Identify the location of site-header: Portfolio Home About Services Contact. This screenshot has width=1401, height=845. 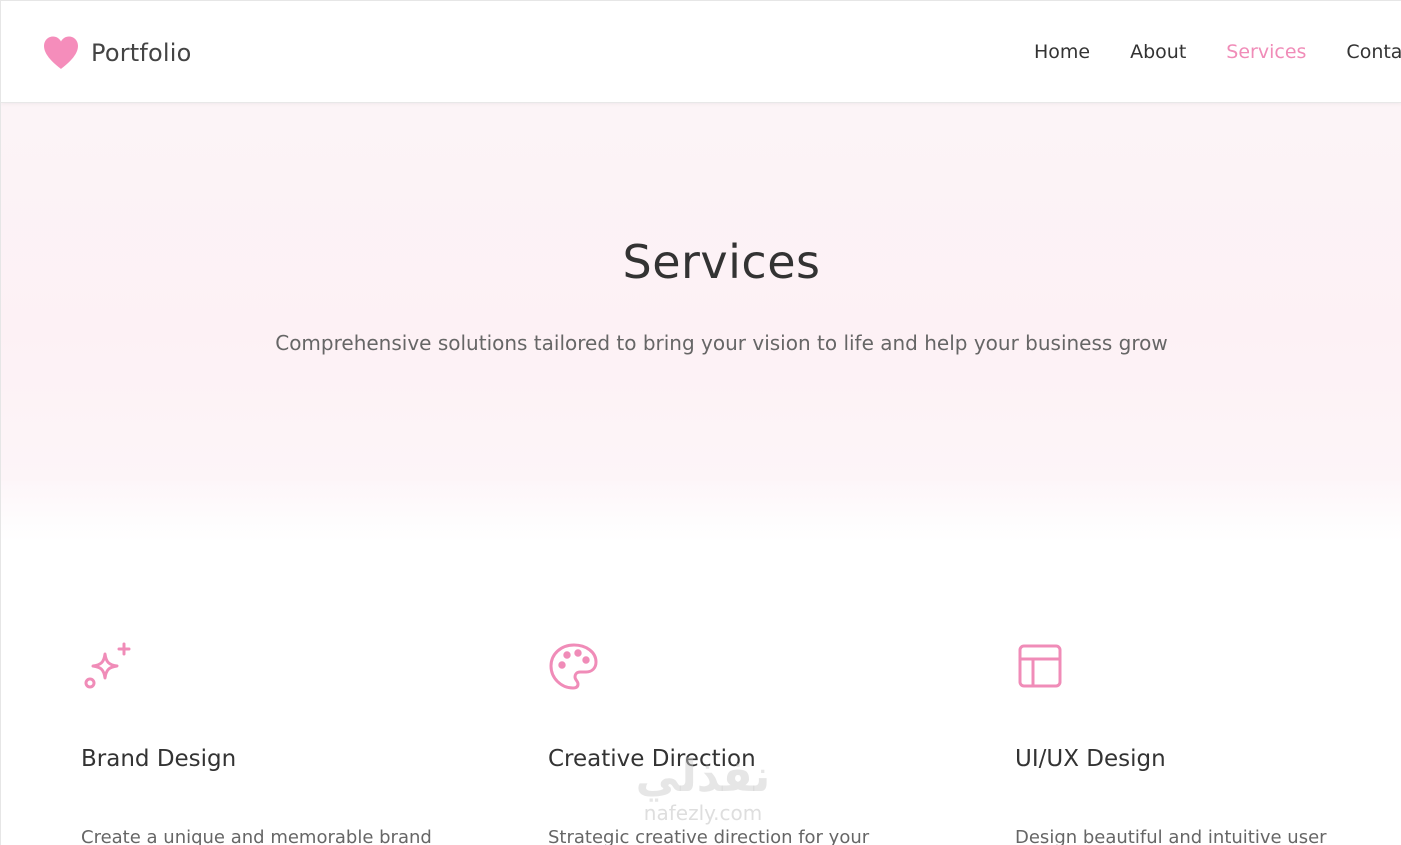
(701, 52).